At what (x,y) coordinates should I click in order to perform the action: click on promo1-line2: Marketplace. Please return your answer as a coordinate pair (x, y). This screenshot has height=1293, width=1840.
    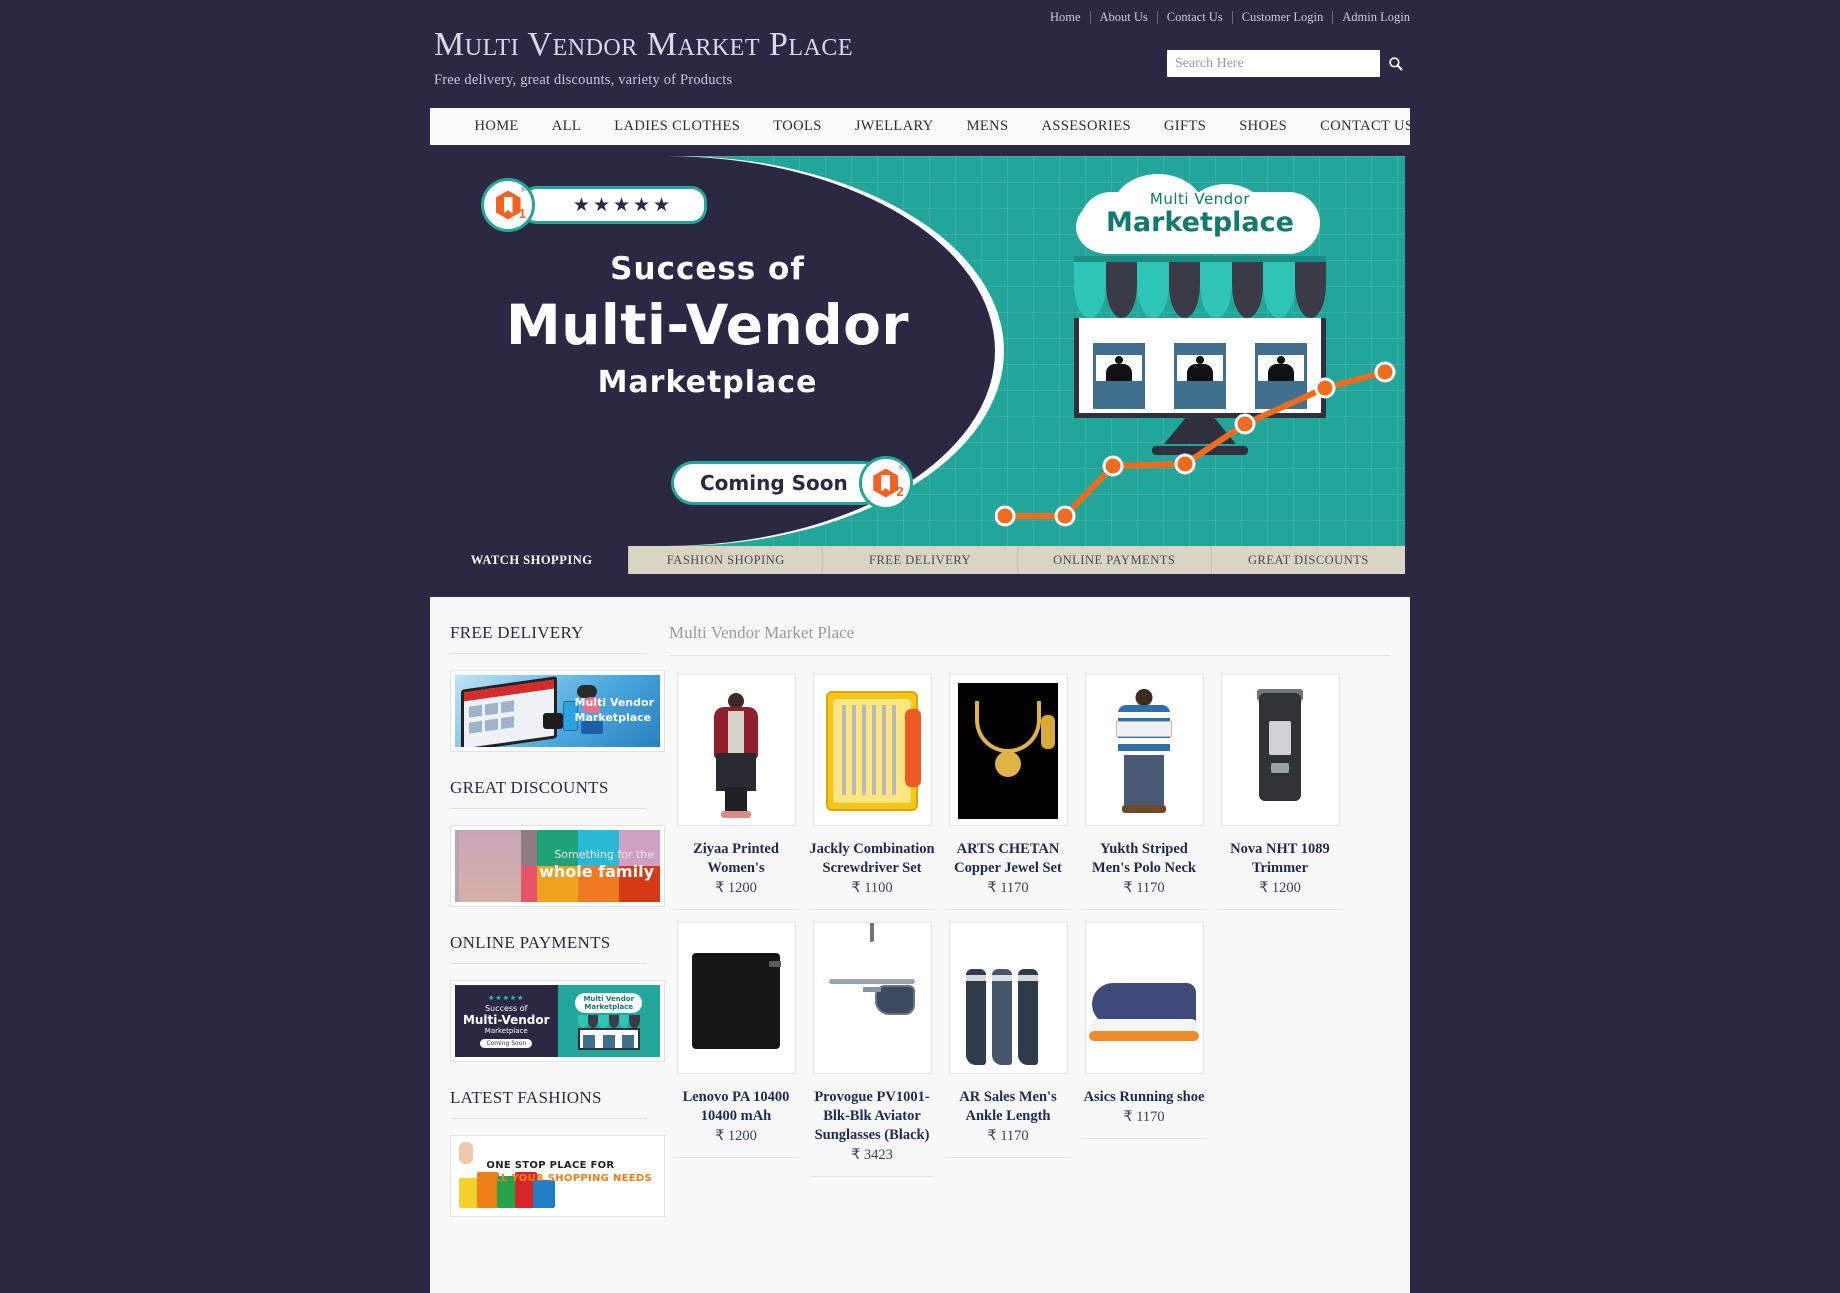
    Looking at the image, I should click on (613, 717).